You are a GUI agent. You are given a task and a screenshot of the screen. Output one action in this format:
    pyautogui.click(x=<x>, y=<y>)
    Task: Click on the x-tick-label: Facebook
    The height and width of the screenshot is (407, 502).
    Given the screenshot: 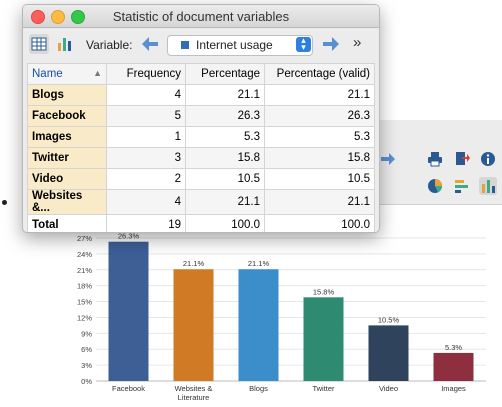 What is the action you would take?
    pyautogui.click(x=128, y=388)
    